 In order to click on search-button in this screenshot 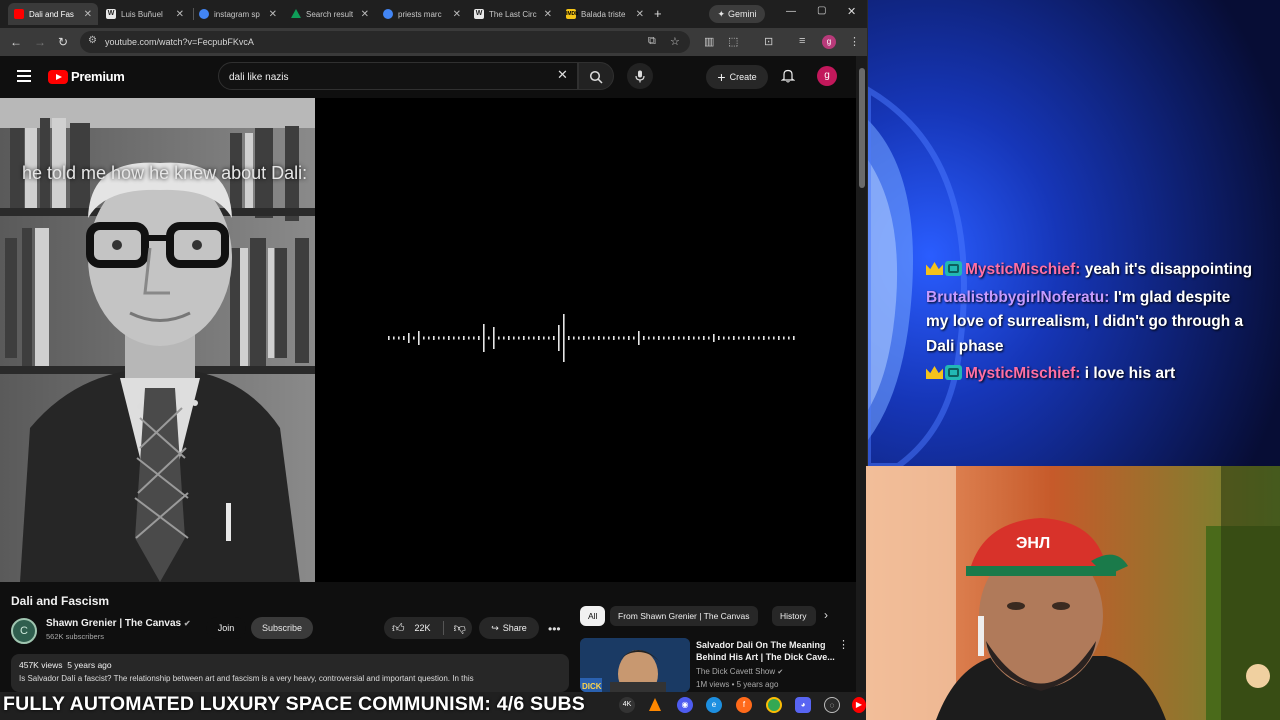, I will do `click(596, 76)`.